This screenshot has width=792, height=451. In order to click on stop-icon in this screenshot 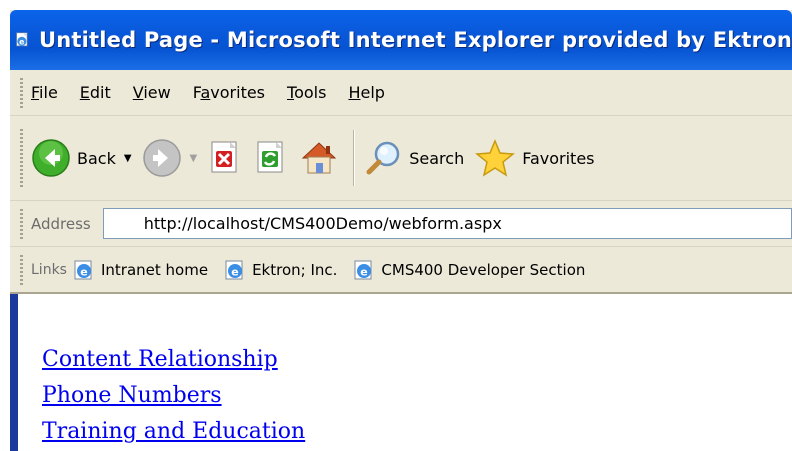, I will do `click(224, 157)`.